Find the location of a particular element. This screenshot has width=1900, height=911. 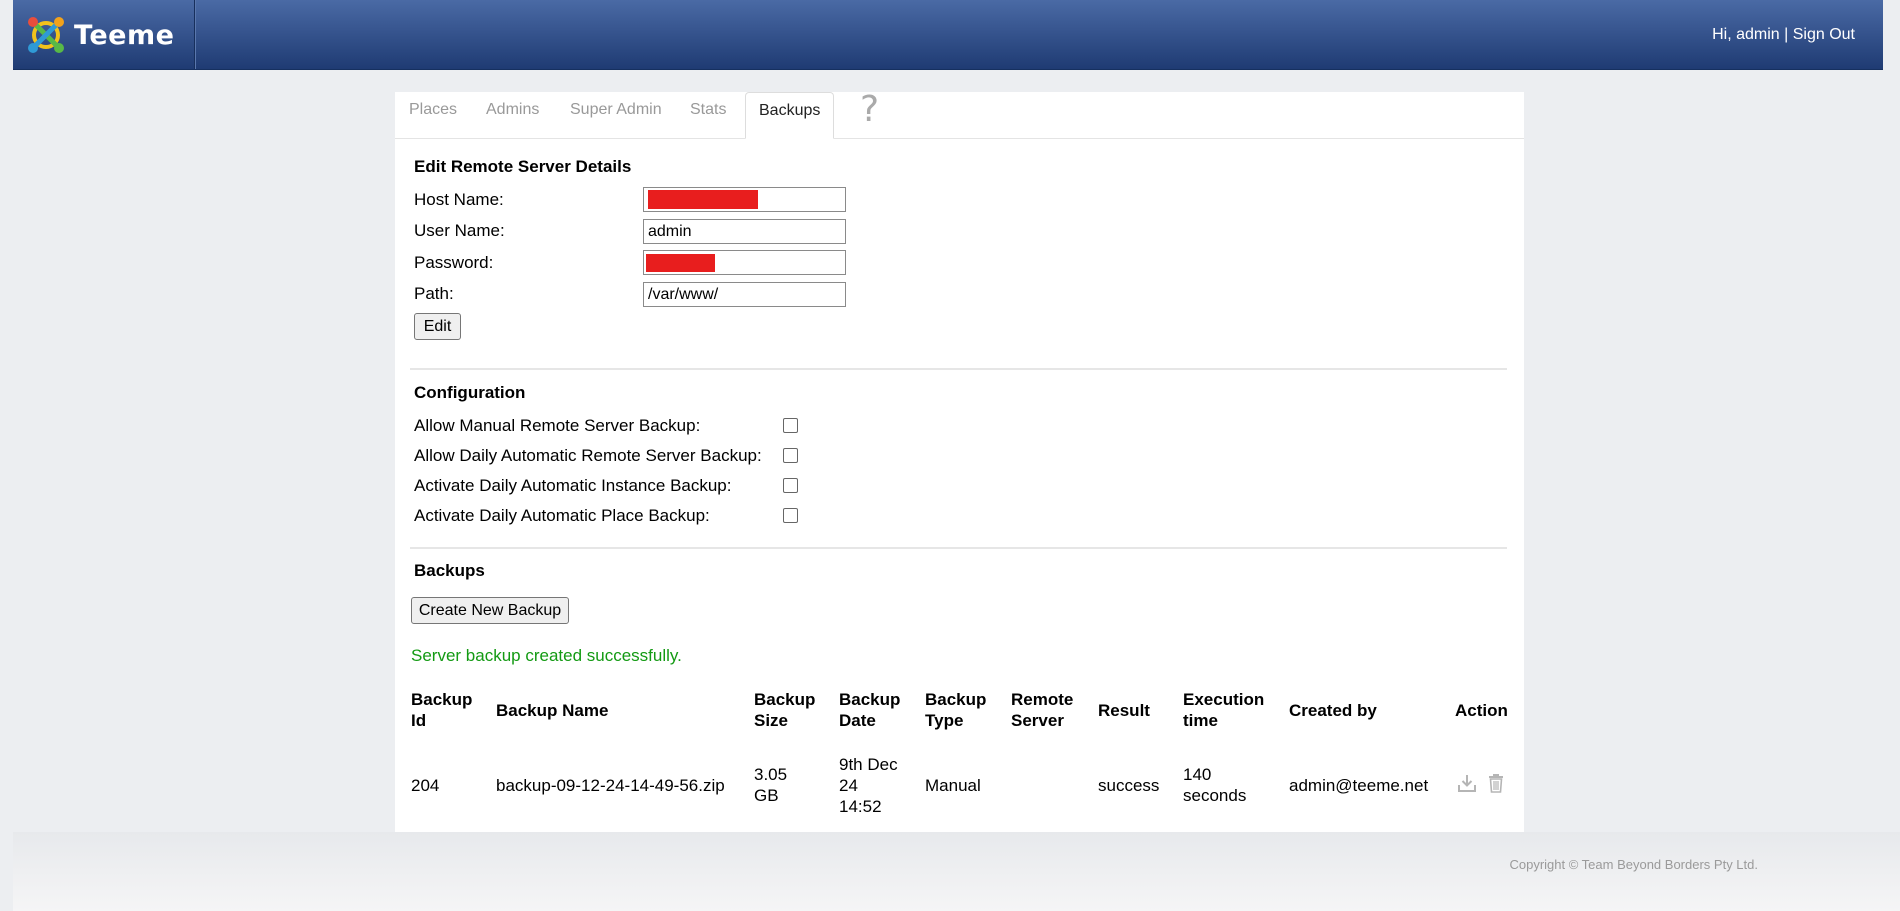

column-header: Backup Type is located at coordinates (956, 710).